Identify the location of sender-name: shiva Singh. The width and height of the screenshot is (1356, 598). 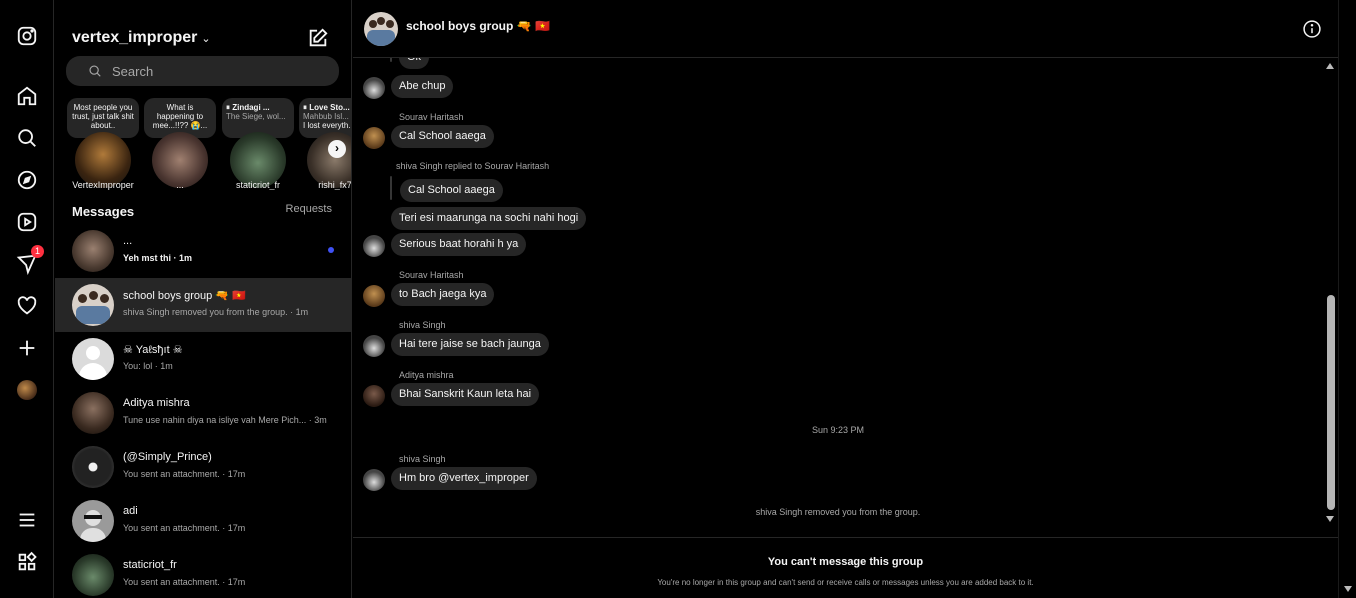
(422, 325).